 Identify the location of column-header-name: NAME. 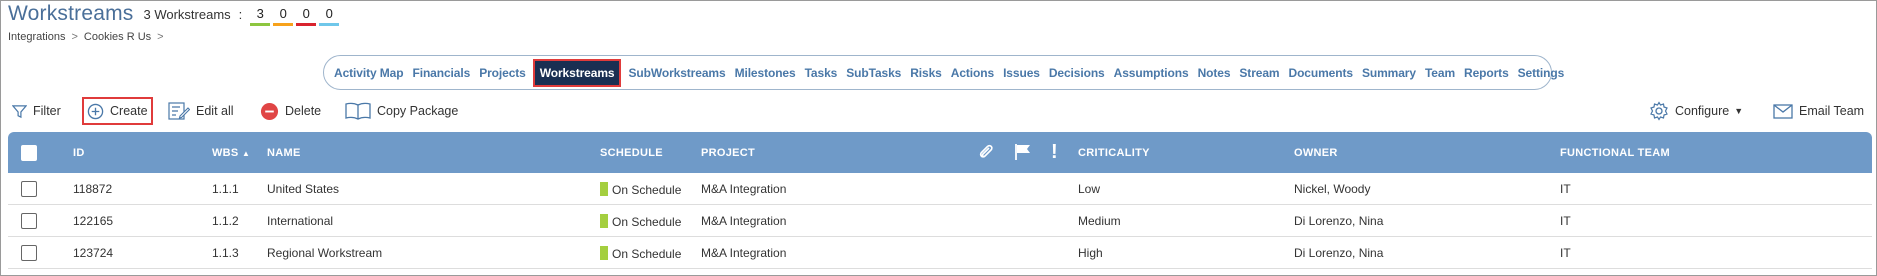
(284, 153).